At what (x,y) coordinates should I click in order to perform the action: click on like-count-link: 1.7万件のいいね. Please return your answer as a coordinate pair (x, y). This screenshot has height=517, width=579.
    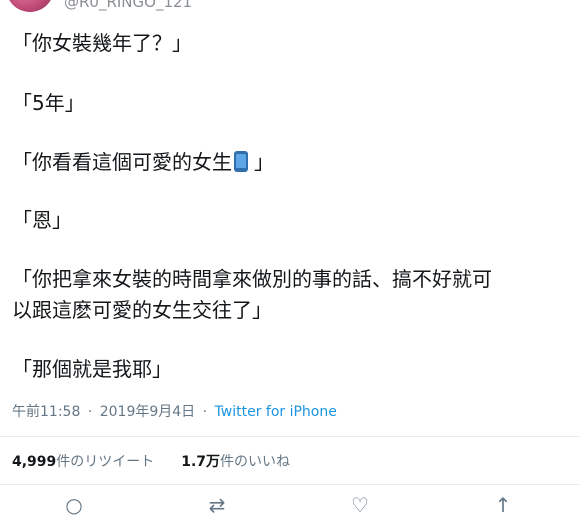
    Looking at the image, I should click on (235, 462).